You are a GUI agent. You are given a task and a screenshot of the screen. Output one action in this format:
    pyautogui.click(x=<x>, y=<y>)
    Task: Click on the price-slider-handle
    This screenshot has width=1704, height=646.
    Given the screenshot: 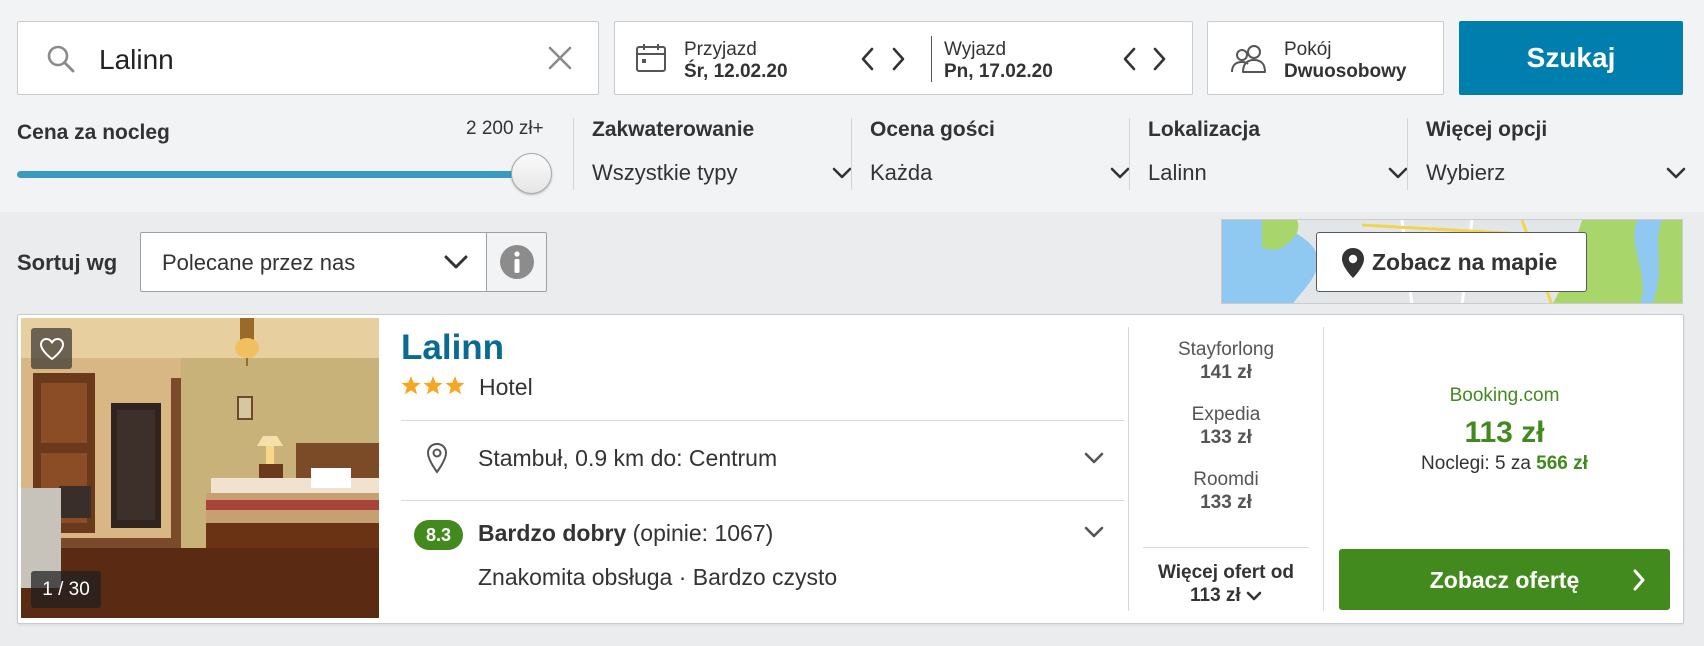 What is the action you would take?
    pyautogui.click(x=531, y=173)
    